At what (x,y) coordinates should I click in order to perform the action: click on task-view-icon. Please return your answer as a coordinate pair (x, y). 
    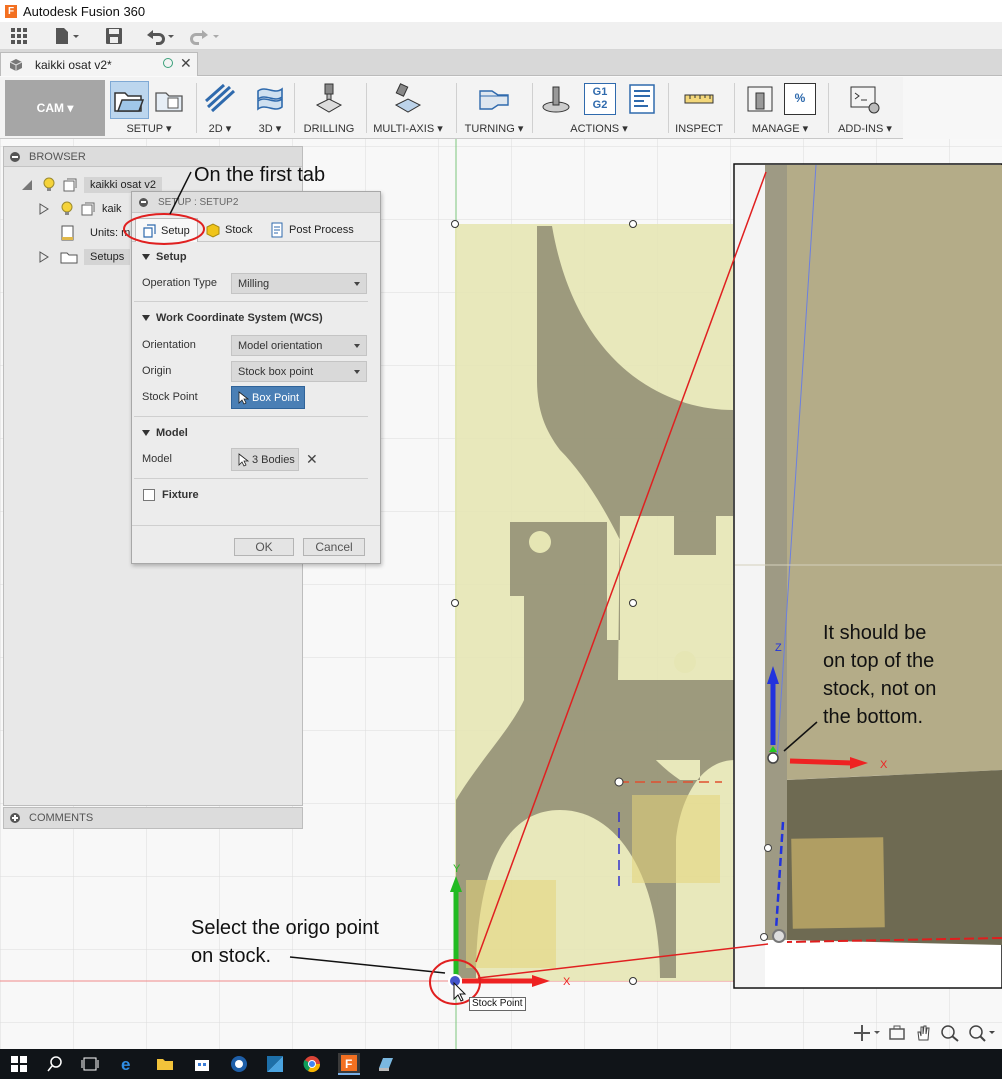
    Looking at the image, I should click on (90, 1064).